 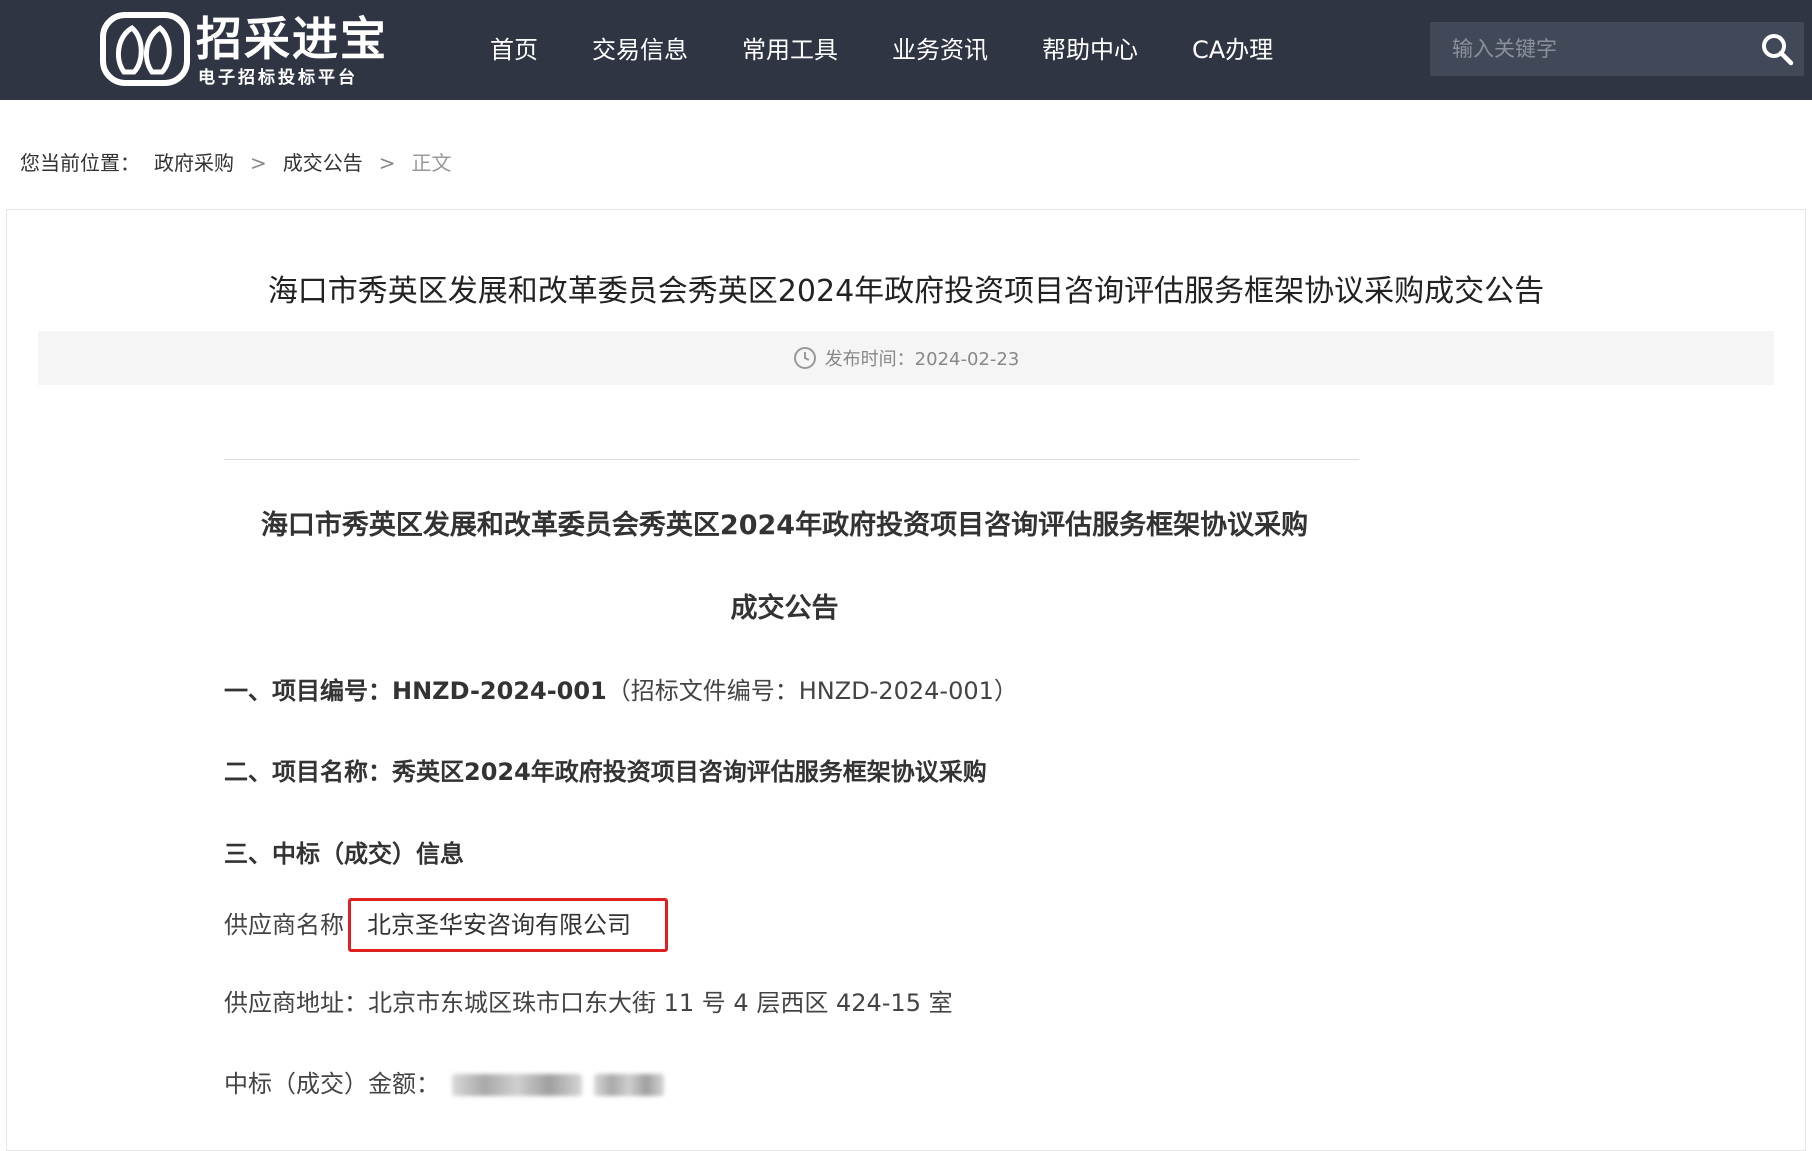 What do you see at coordinates (922, 359) in the screenshot?
I see `publish-time: 发布时间：2024-02-23` at bounding box center [922, 359].